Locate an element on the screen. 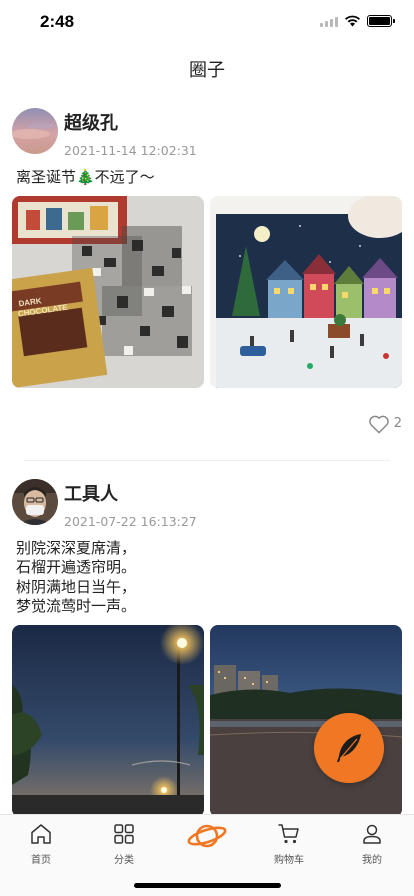 Image resolution: width=414 pixels, height=896 pixels. tab-bar: 首页 分类 购物车 我的 is located at coordinates (207, 855).